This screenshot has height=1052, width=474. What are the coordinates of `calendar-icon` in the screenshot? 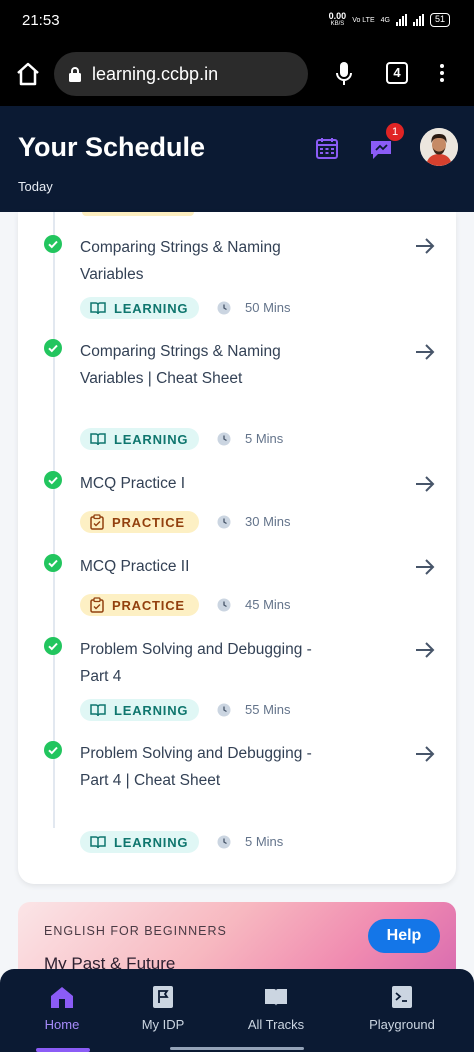 It's located at (327, 148).